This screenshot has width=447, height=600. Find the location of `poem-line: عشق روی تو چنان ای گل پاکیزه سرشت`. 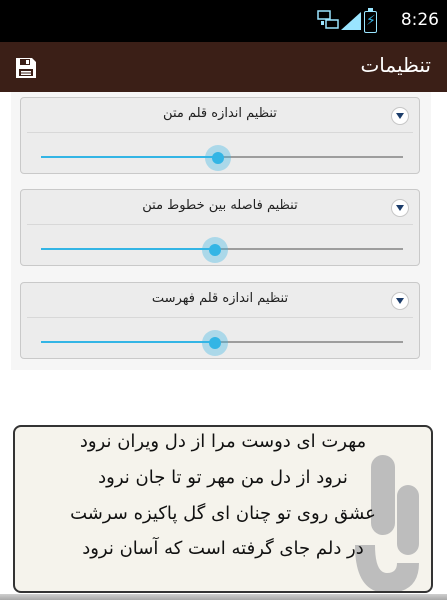

poem-line: عشق روی تو چنان ای گل پاکیزه سرشت is located at coordinates (223, 513).